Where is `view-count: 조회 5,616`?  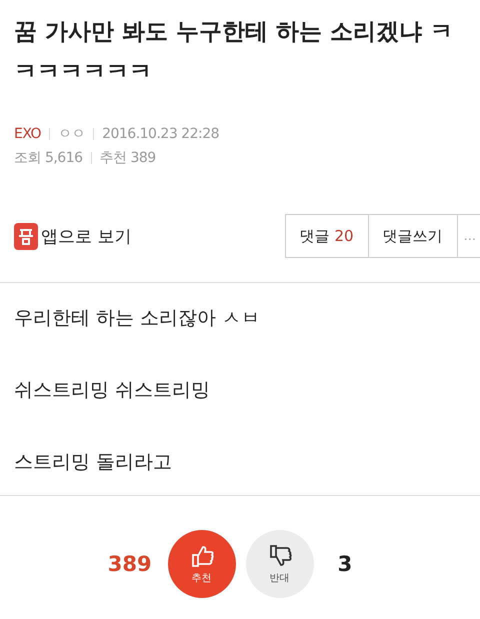 view-count: 조회 5,616 is located at coordinates (48, 158).